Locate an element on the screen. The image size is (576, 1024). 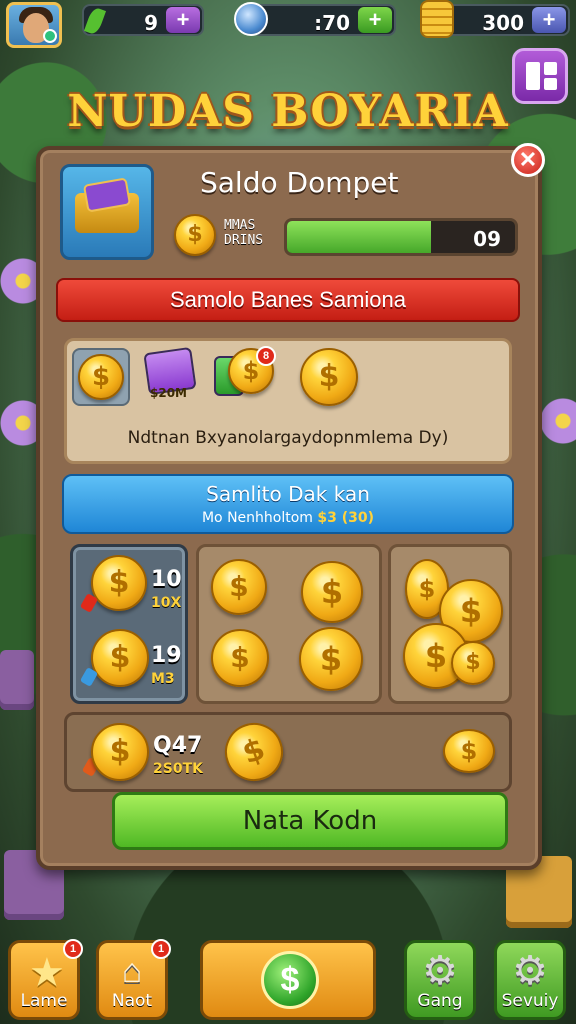
nav-sevuiy: ⚙ Sevuiy is located at coordinates (530, 980).